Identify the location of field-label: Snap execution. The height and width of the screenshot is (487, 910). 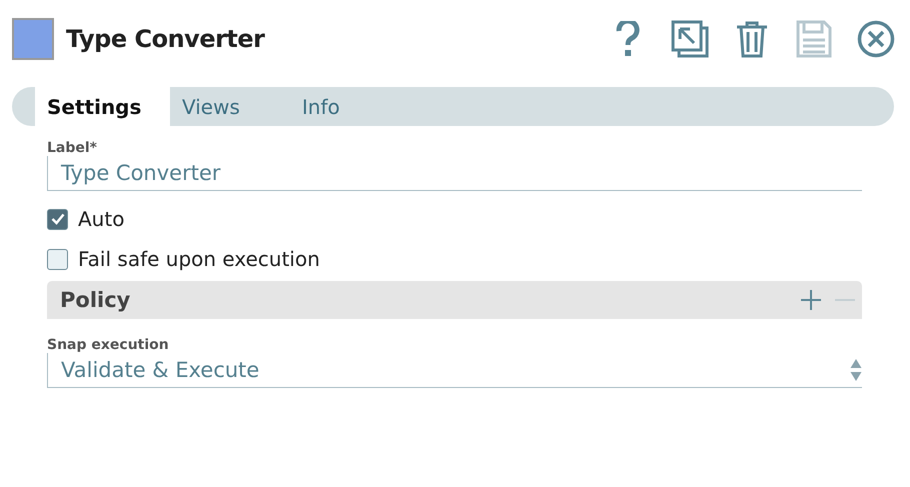
(108, 345).